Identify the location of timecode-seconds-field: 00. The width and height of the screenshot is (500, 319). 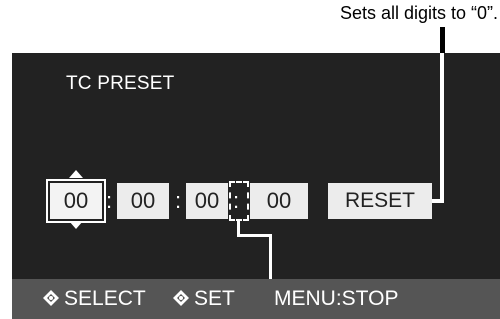
(207, 201).